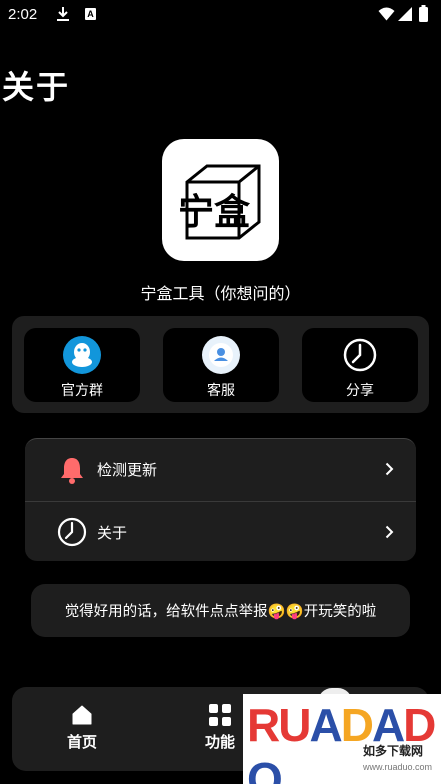 The image size is (441, 784). I want to click on clock-share-icon, so click(360, 355).